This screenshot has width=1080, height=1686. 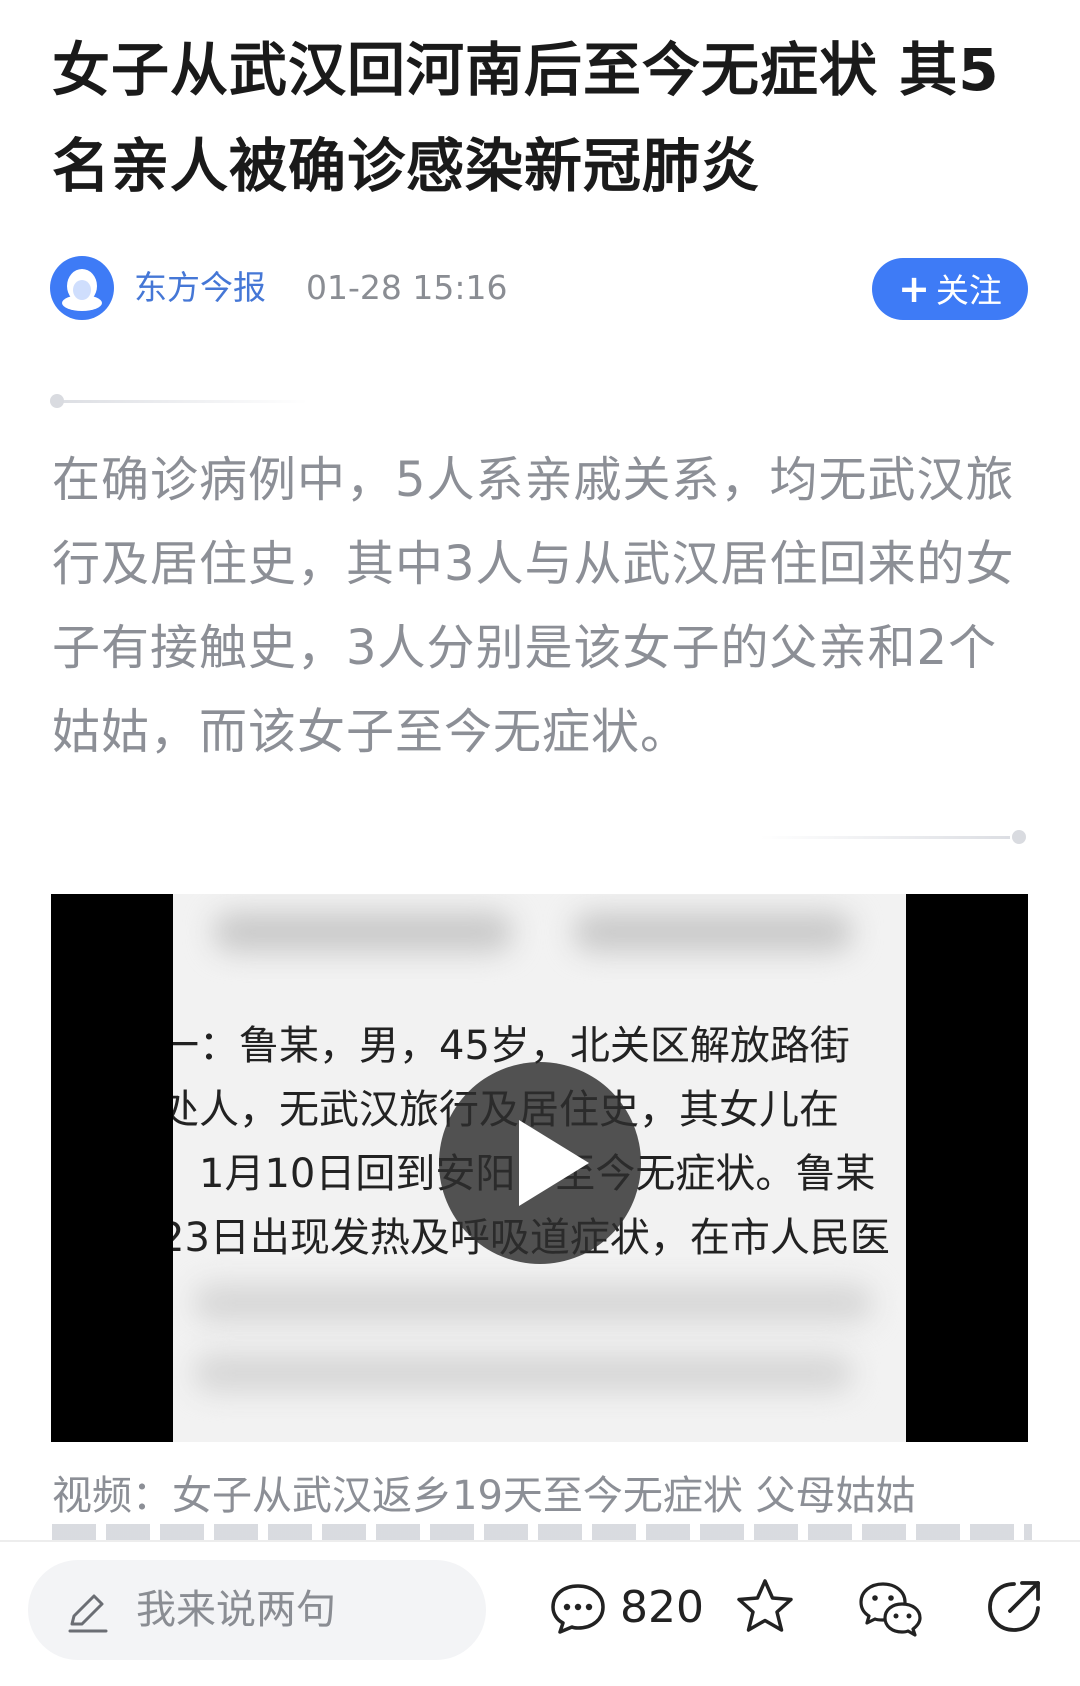 I want to click on source-row: 东方今报 01-28 15:16 + 关注, so click(x=540, y=288).